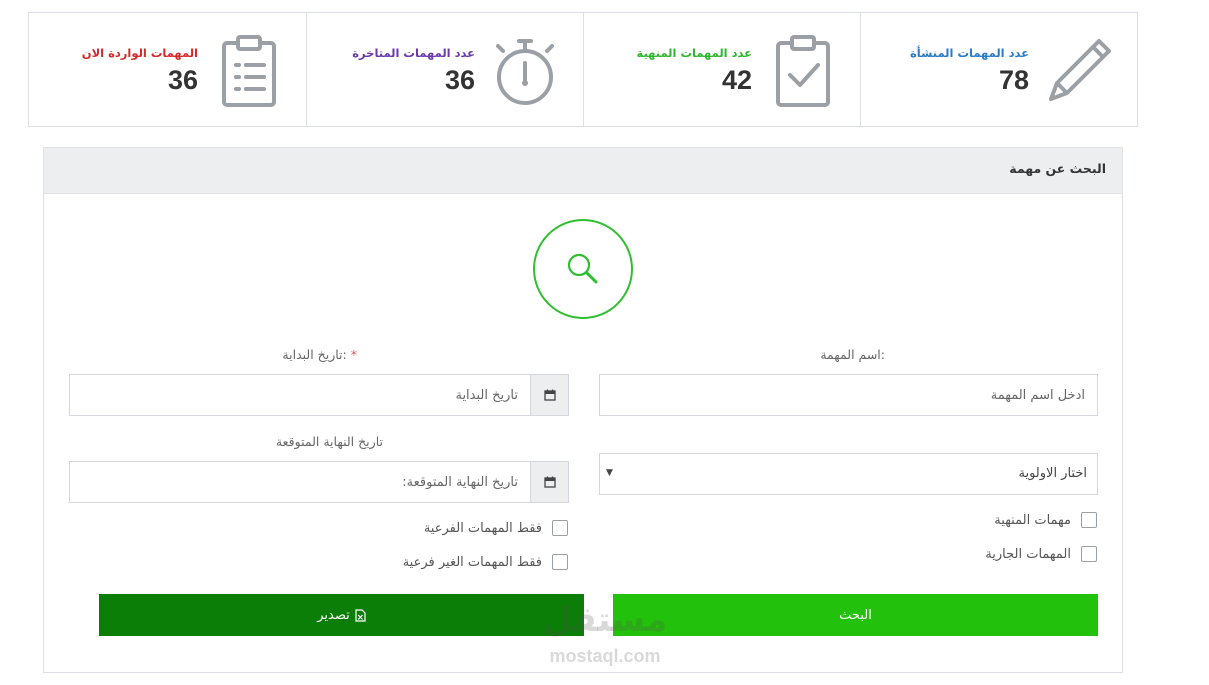 The width and height of the screenshot is (1209, 685). I want to click on pencil-icon, so click(1080, 70).